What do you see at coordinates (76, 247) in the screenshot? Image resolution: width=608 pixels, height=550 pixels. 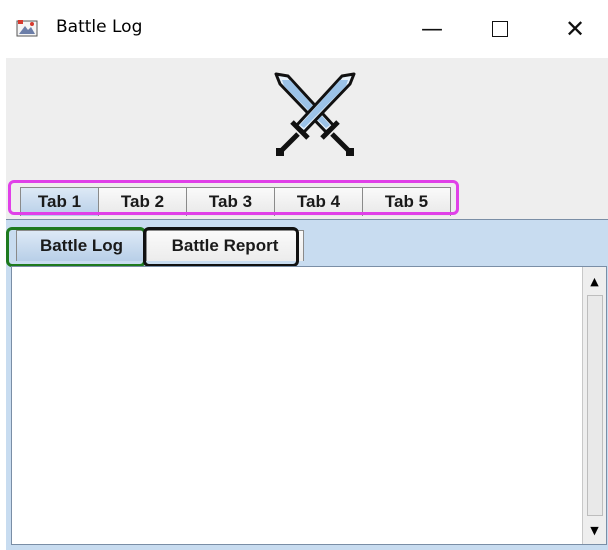 I see `battle-log-highlight` at bounding box center [76, 247].